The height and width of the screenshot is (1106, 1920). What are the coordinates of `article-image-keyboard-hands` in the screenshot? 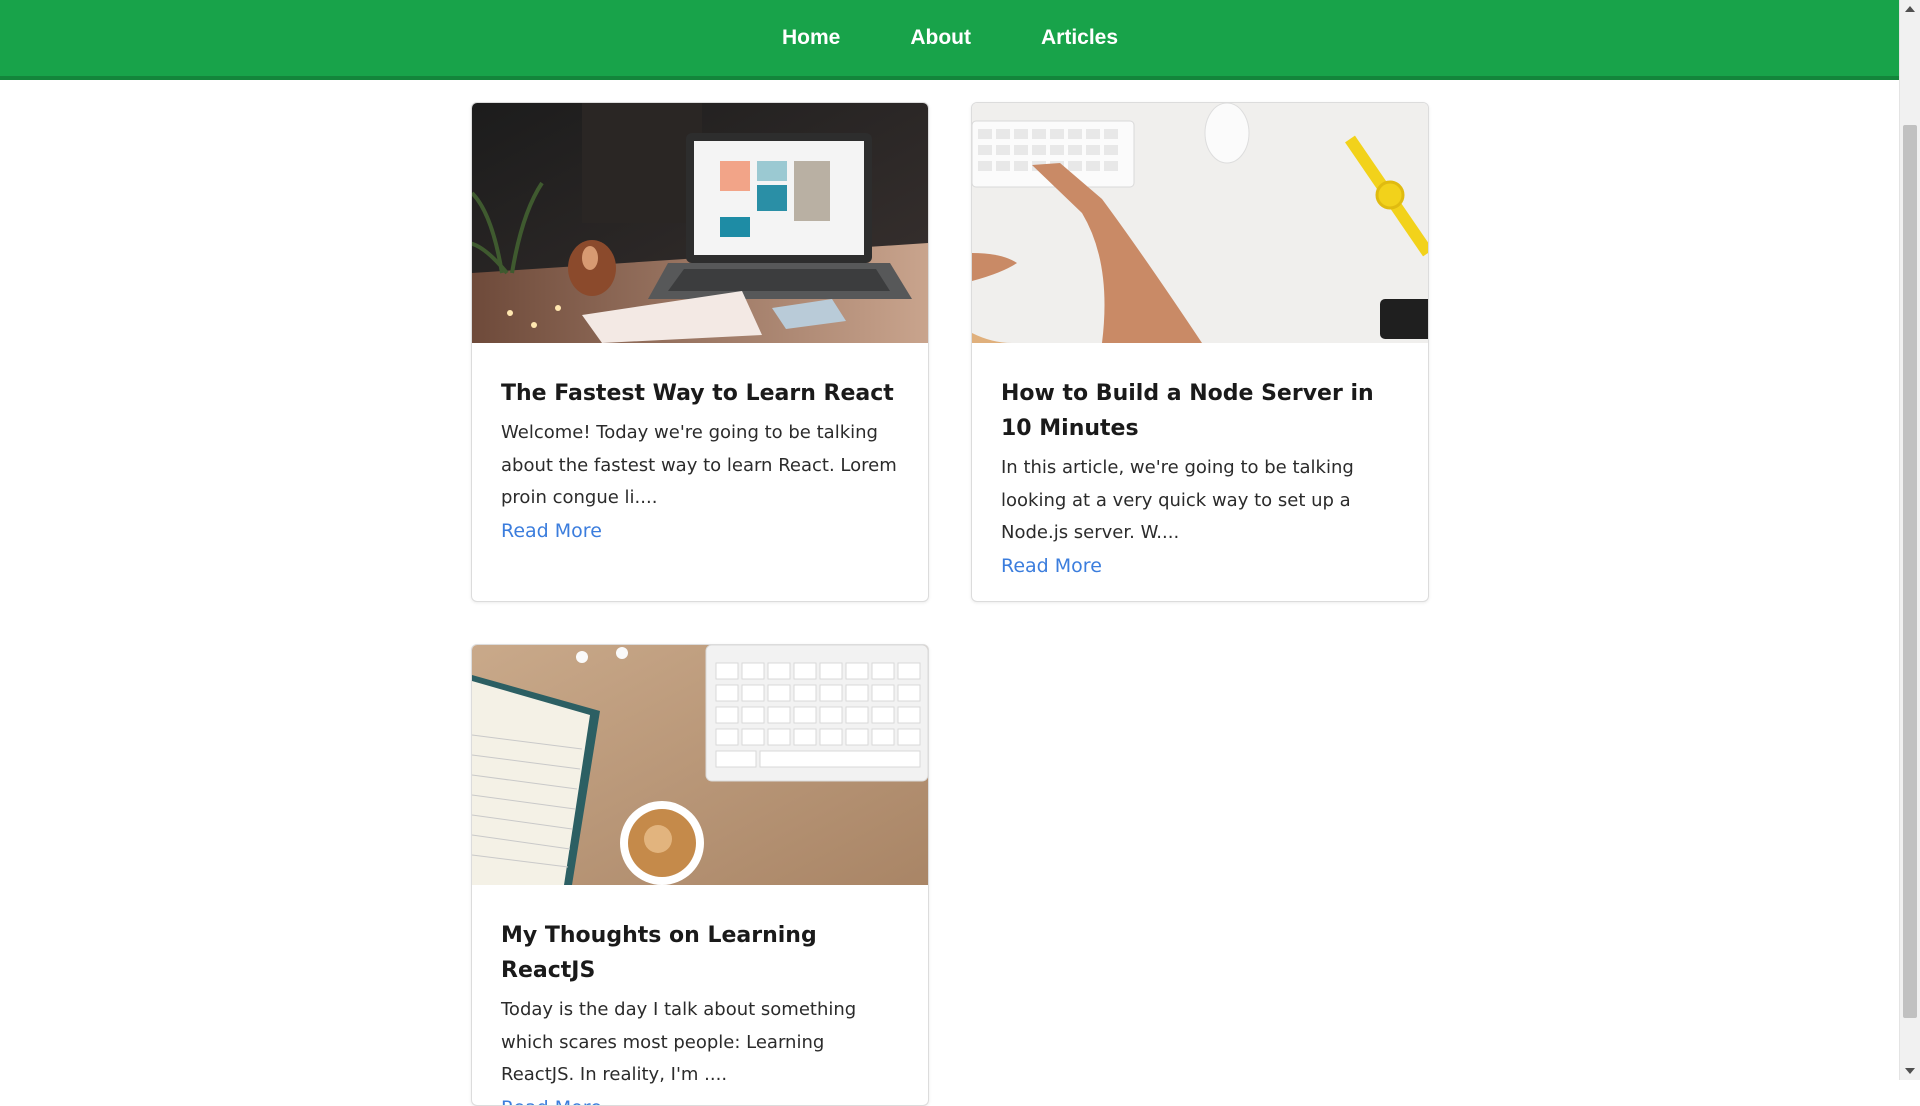 It's located at (1200, 223).